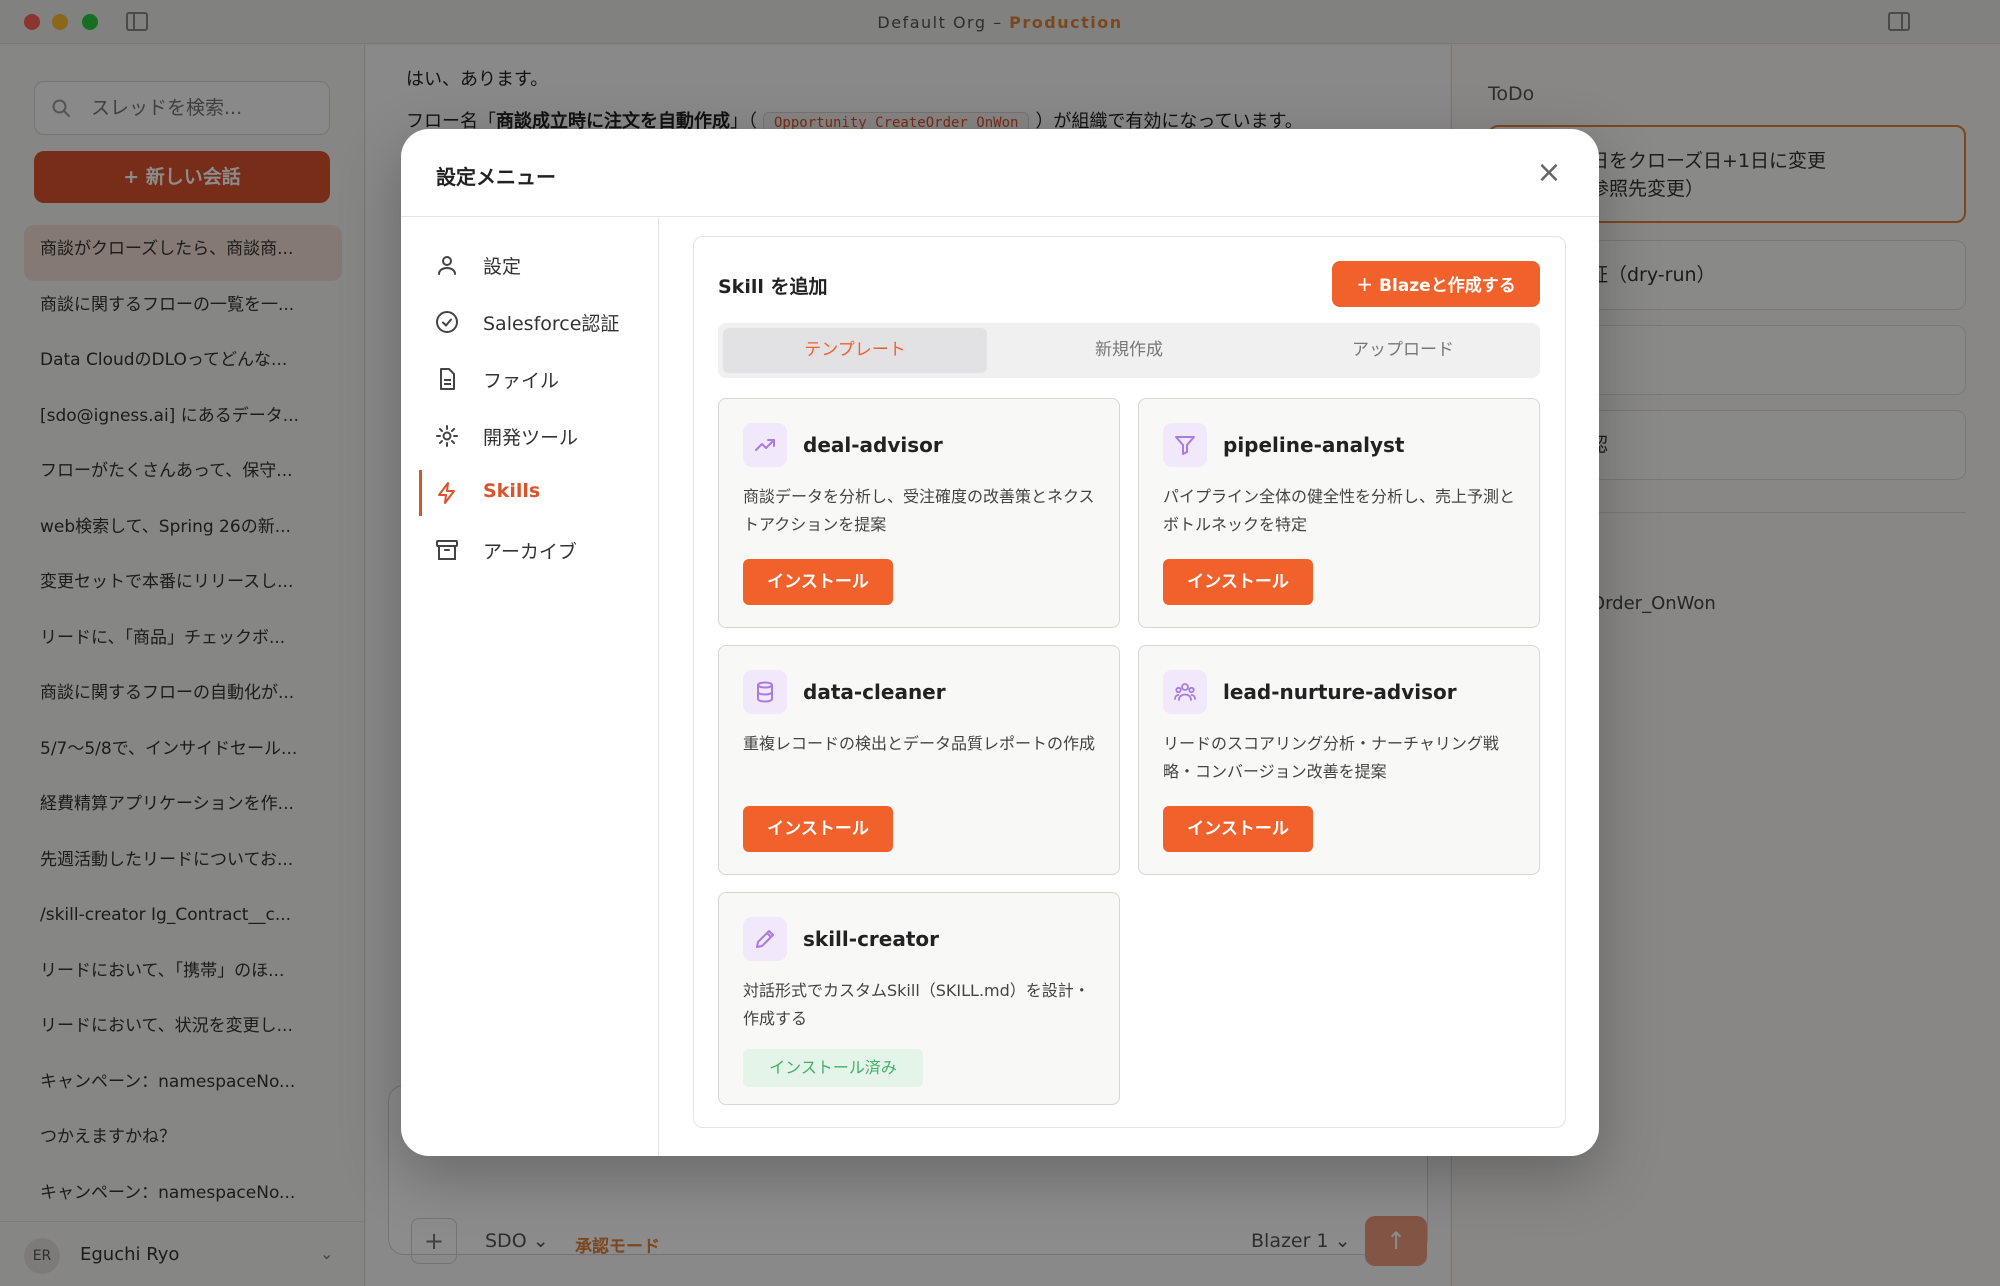 The width and height of the screenshot is (2000, 1286). I want to click on skill-source-tabs: テンプレート 新規作成 アップロード, so click(1129, 350).